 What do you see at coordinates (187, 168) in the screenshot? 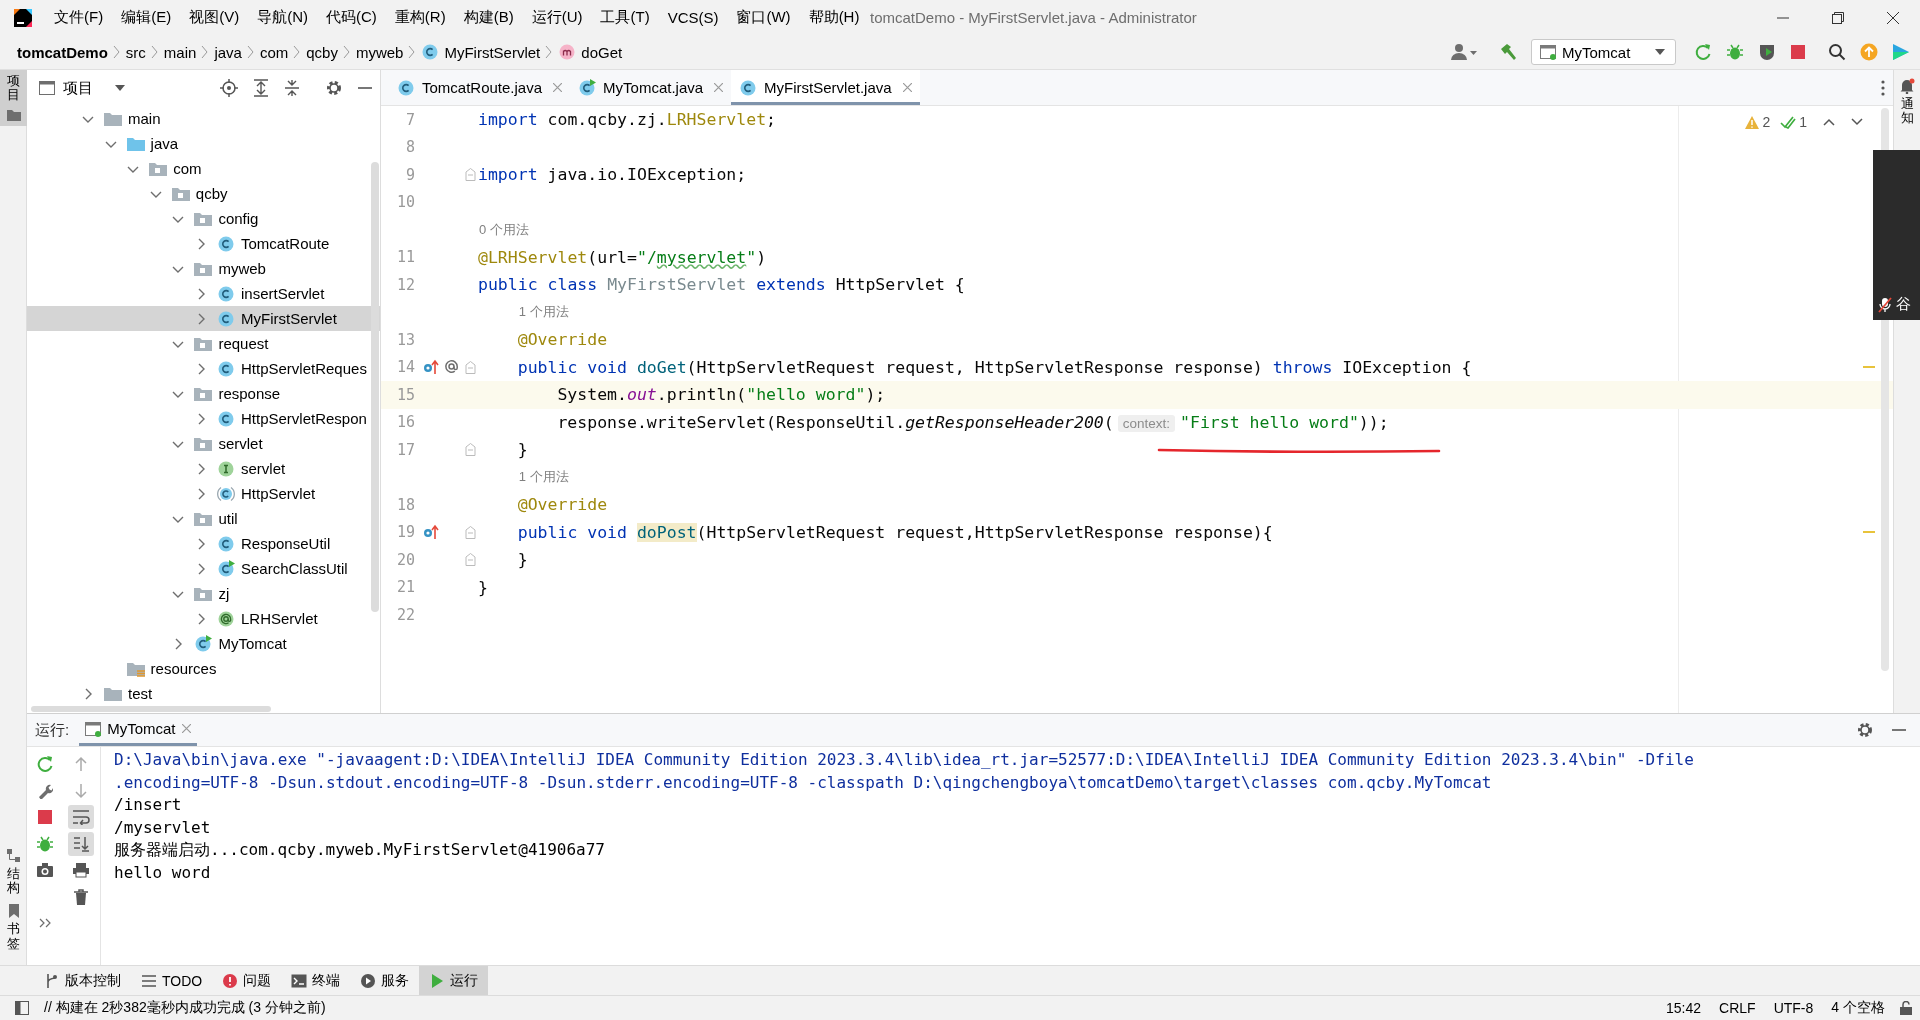
I see `tree-item: com` at bounding box center [187, 168].